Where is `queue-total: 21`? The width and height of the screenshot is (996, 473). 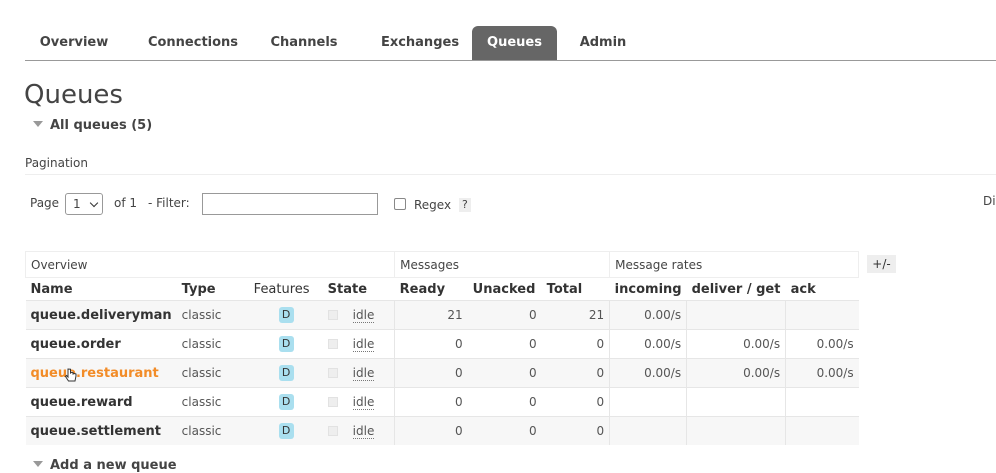 queue-total: 21 is located at coordinates (575, 315).